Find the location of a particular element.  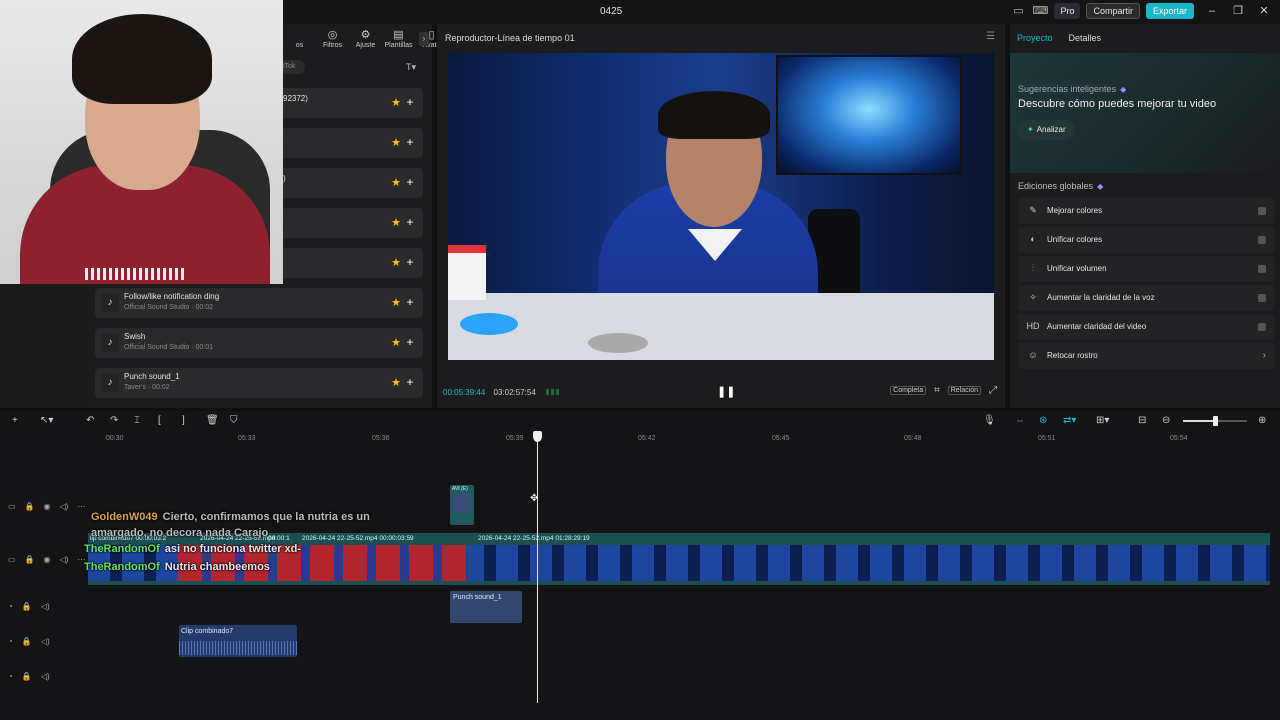

close-icon: ✕ is located at coordinates (1264, 11).